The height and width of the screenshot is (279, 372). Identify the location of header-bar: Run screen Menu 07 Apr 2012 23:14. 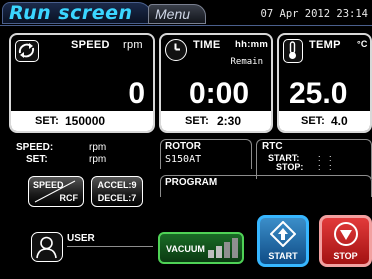
(186, 13).